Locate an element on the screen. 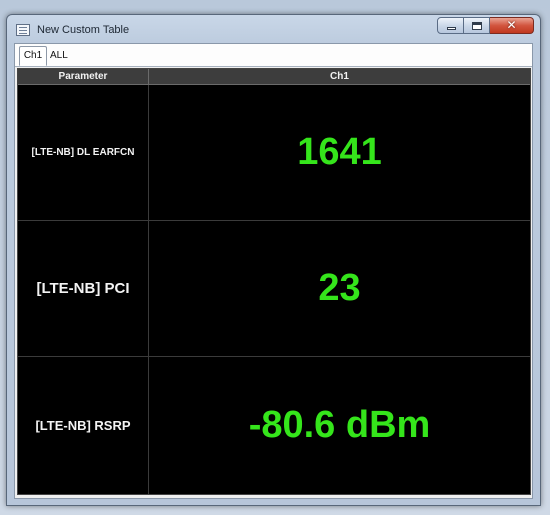  table-window-icon is located at coordinates (23, 30).